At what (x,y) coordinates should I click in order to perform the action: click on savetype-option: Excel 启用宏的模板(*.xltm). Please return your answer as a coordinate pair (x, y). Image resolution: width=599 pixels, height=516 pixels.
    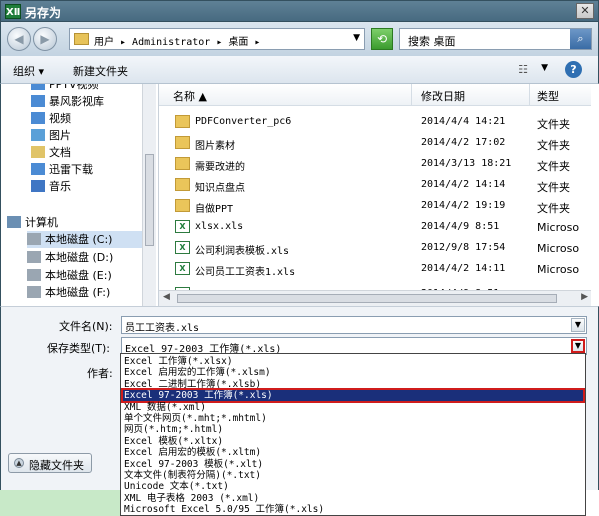
    Looking at the image, I should click on (353, 452).